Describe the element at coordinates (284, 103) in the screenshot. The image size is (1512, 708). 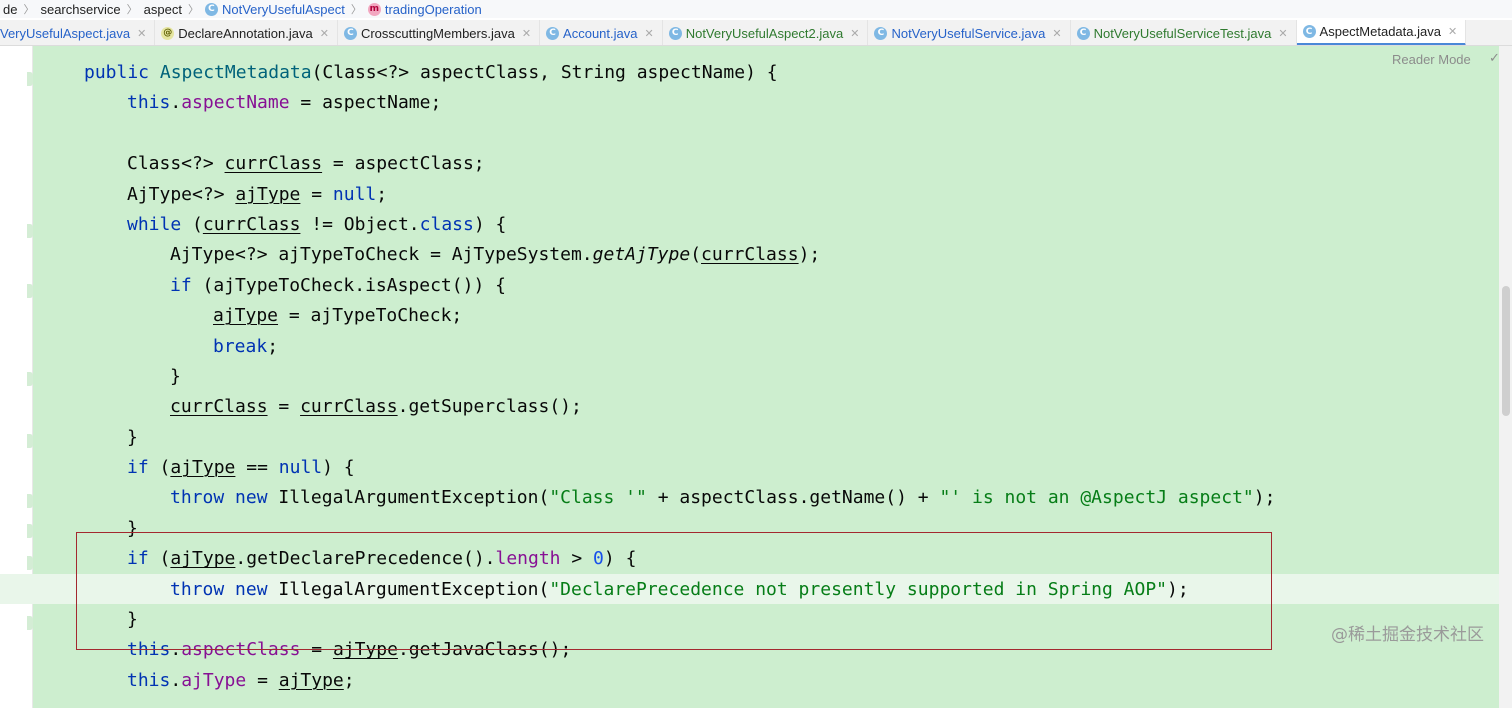
I see `code-line: this.aspectName = aspectName;` at that location.